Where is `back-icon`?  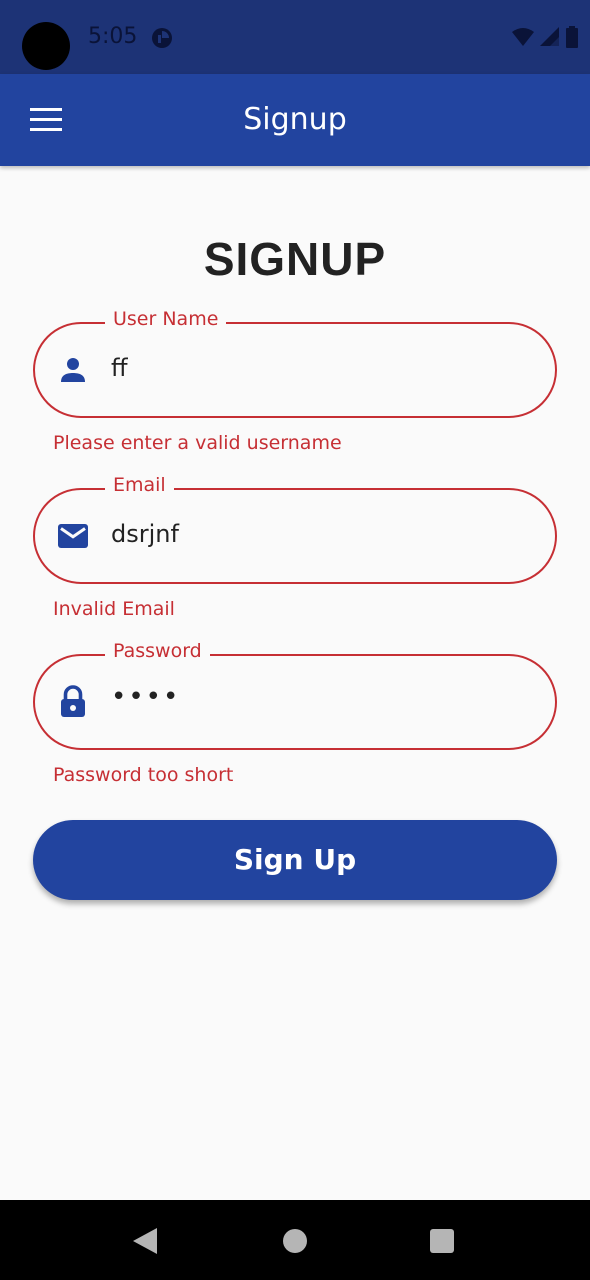
back-icon is located at coordinates (145, 1241).